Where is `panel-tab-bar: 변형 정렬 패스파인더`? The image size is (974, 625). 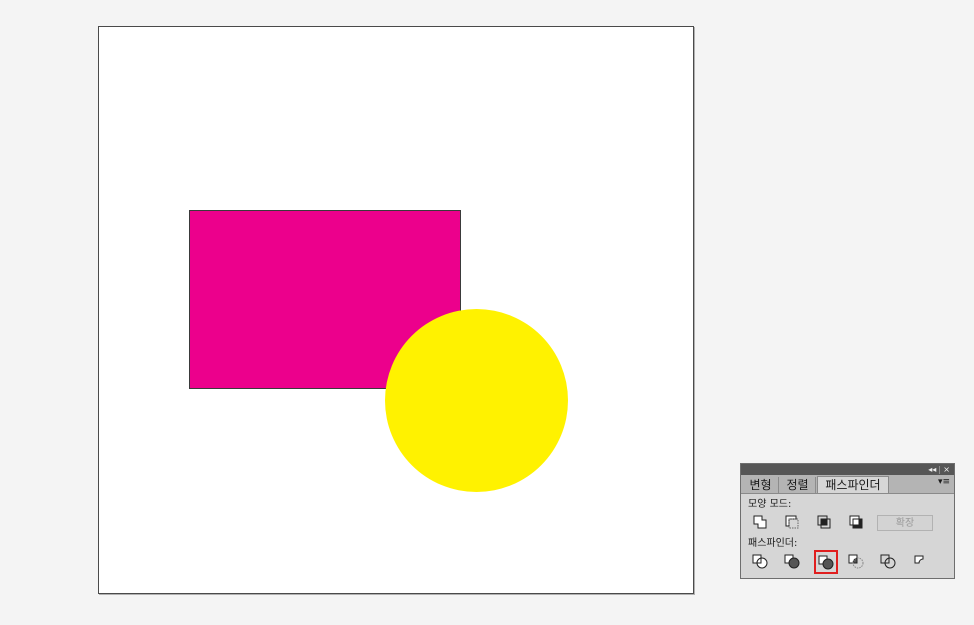
panel-tab-bar: 변형 정렬 패스파인더 is located at coordinates (847, 484).